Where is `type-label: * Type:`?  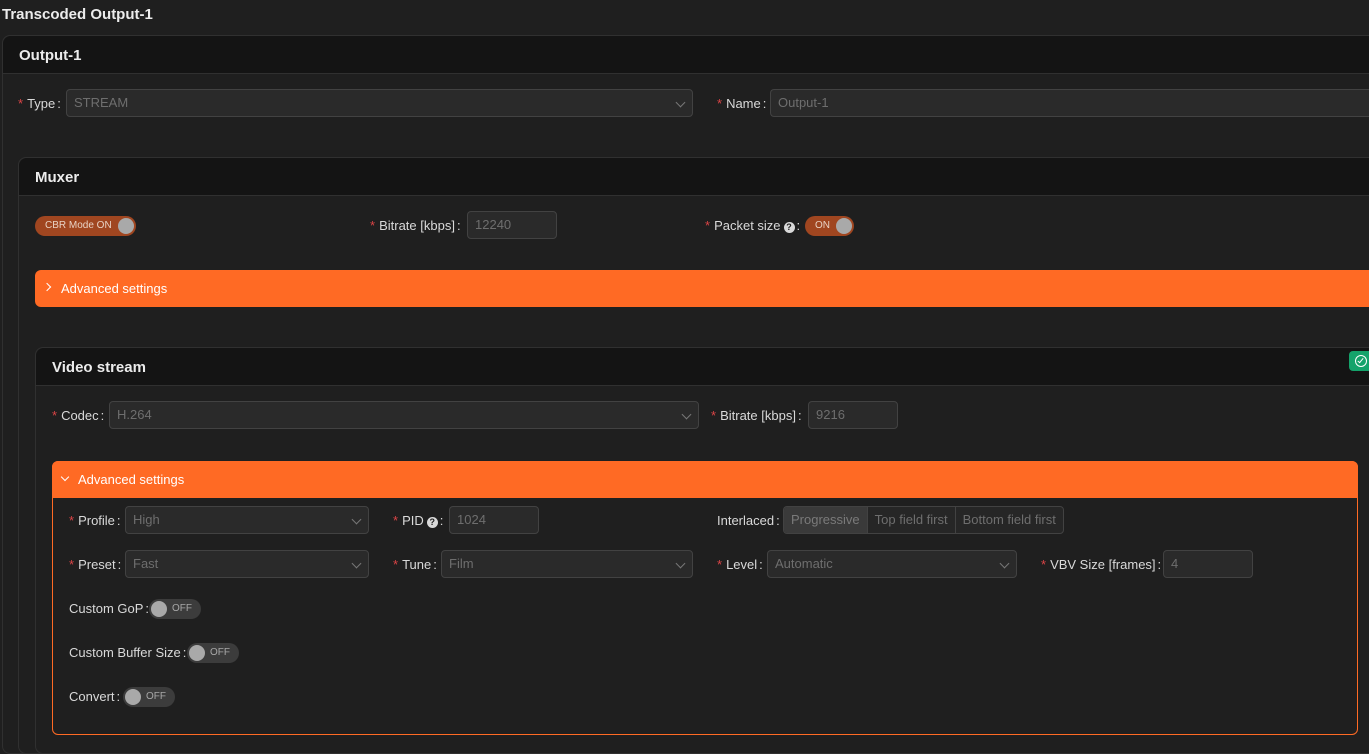
type-label: * Type: is located at coordinates (39, 103).